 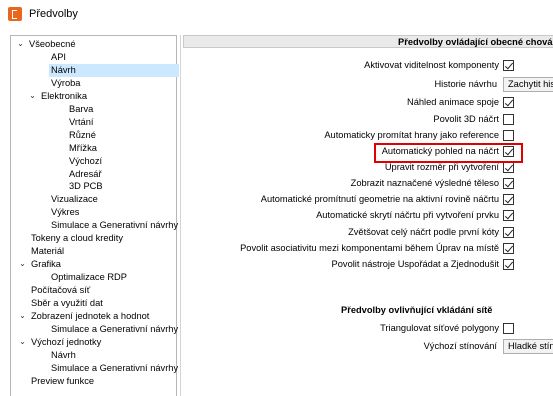 What do you see at coordinates (431, 65) in the screenshot?
I see `setting-1-label: Aktivovat viditelnost komponenty` at bounding box center [431, 65].